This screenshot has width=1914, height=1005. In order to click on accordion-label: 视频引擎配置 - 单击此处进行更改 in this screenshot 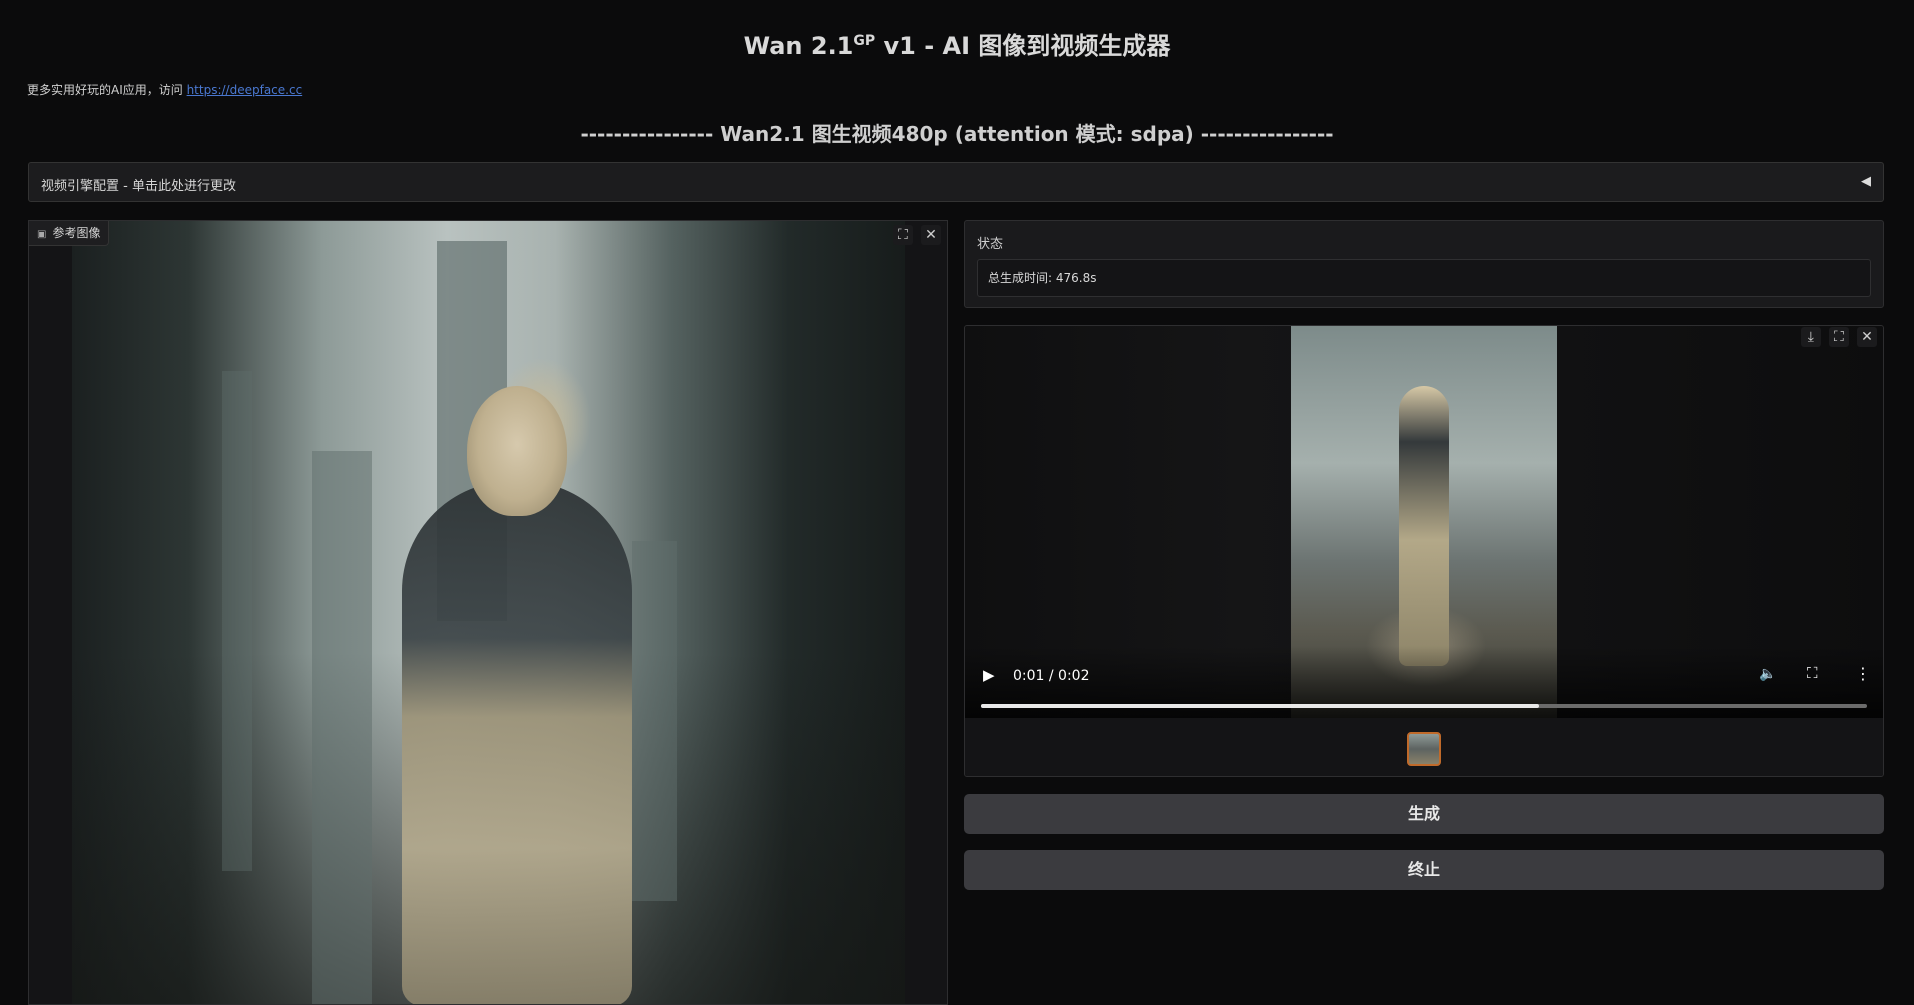, I will do `click(138, 186)`.